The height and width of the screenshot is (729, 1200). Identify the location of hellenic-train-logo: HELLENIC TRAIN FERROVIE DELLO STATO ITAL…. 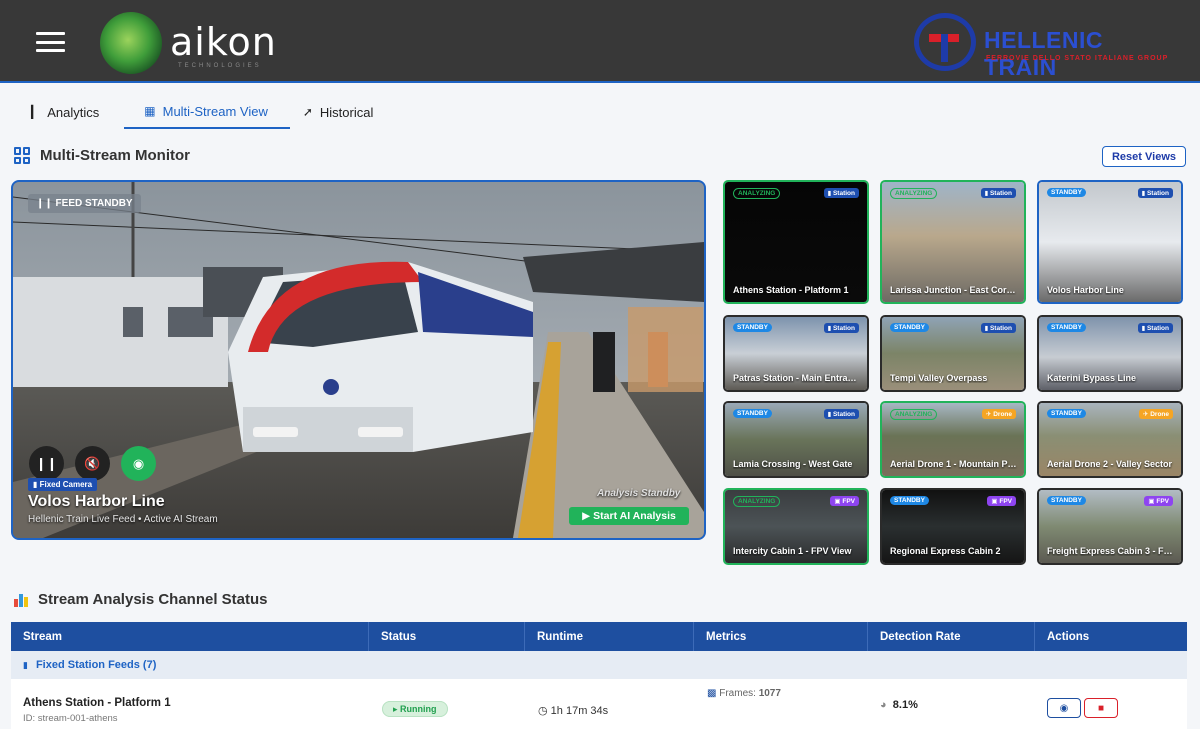
(1047, 46).